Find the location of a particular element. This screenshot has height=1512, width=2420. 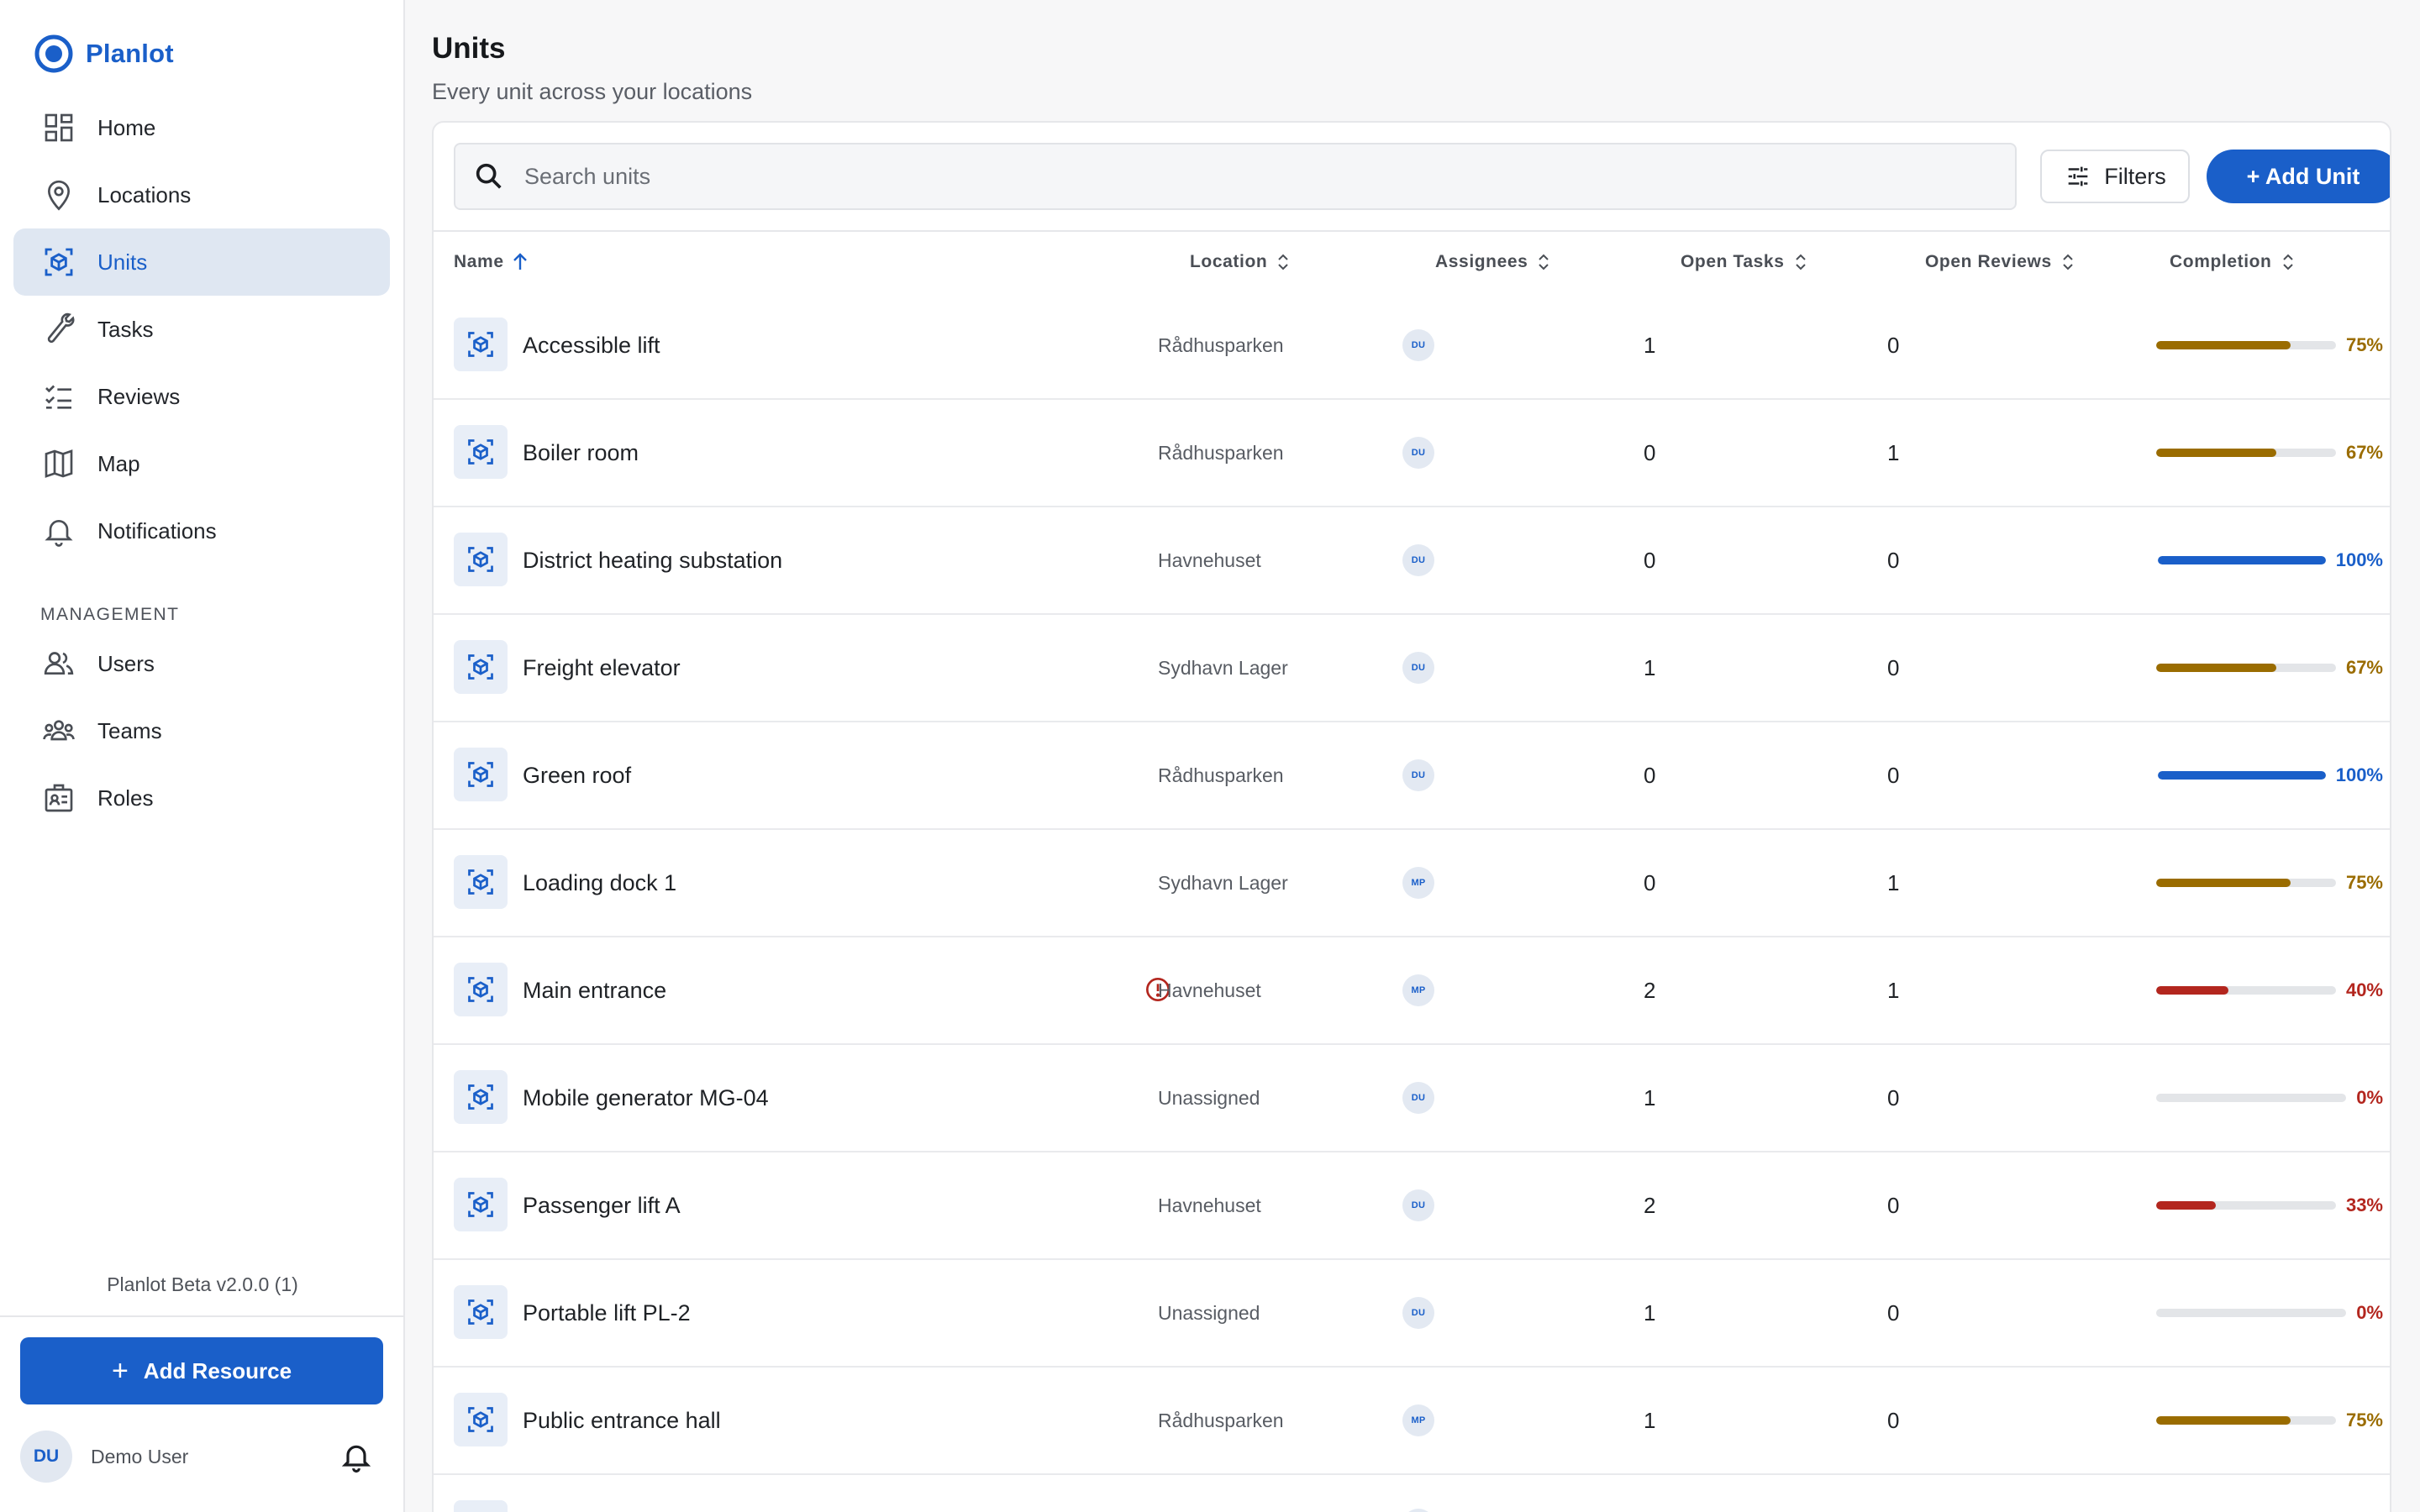

table-row: Portable lift PL-2 Unassigned DU 1 0 0% is located at coordinates (1412, 1314).